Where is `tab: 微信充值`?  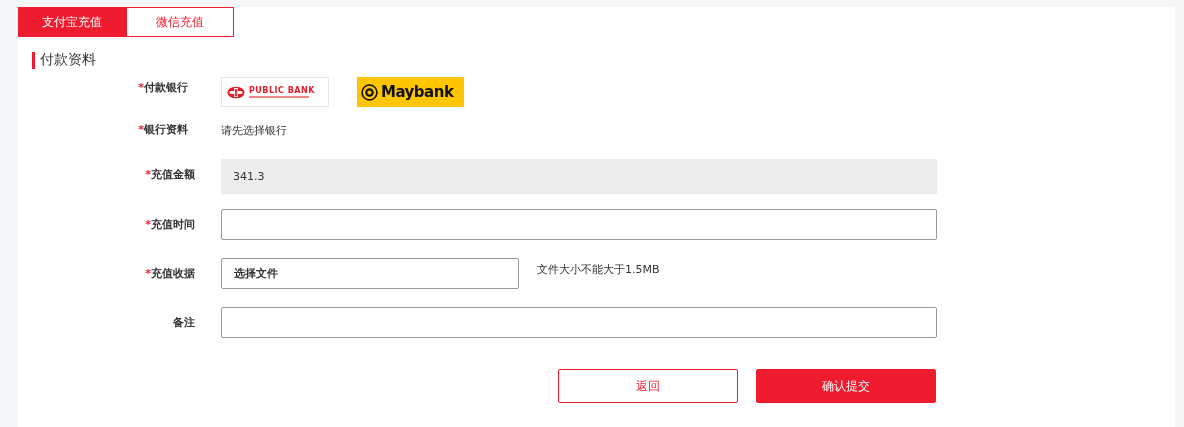 tab: 微信充值 is located at coordinates (180, 22).